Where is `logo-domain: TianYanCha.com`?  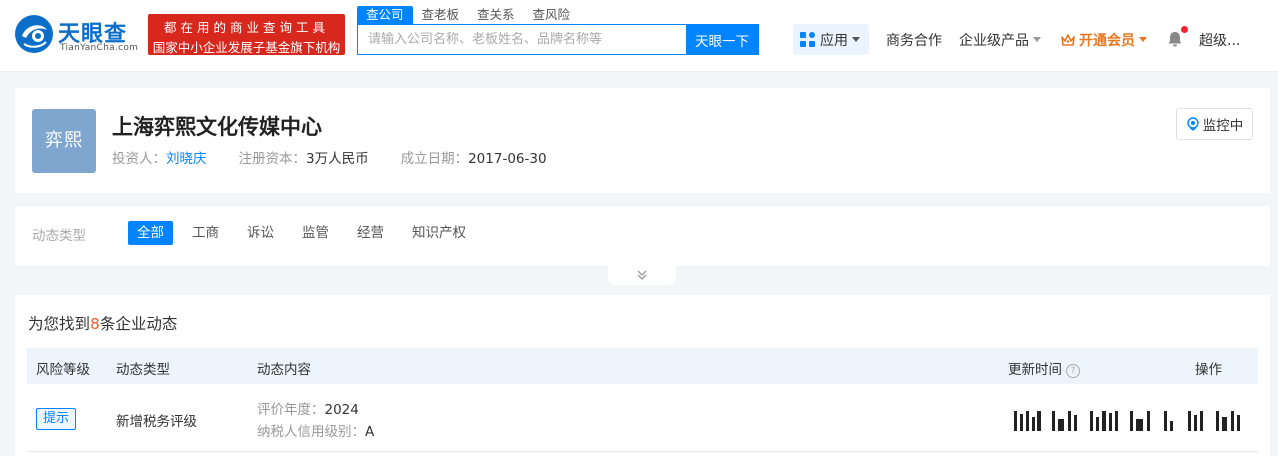
logo-domain: TianYanCha.com is located at coordinates (99, 48).